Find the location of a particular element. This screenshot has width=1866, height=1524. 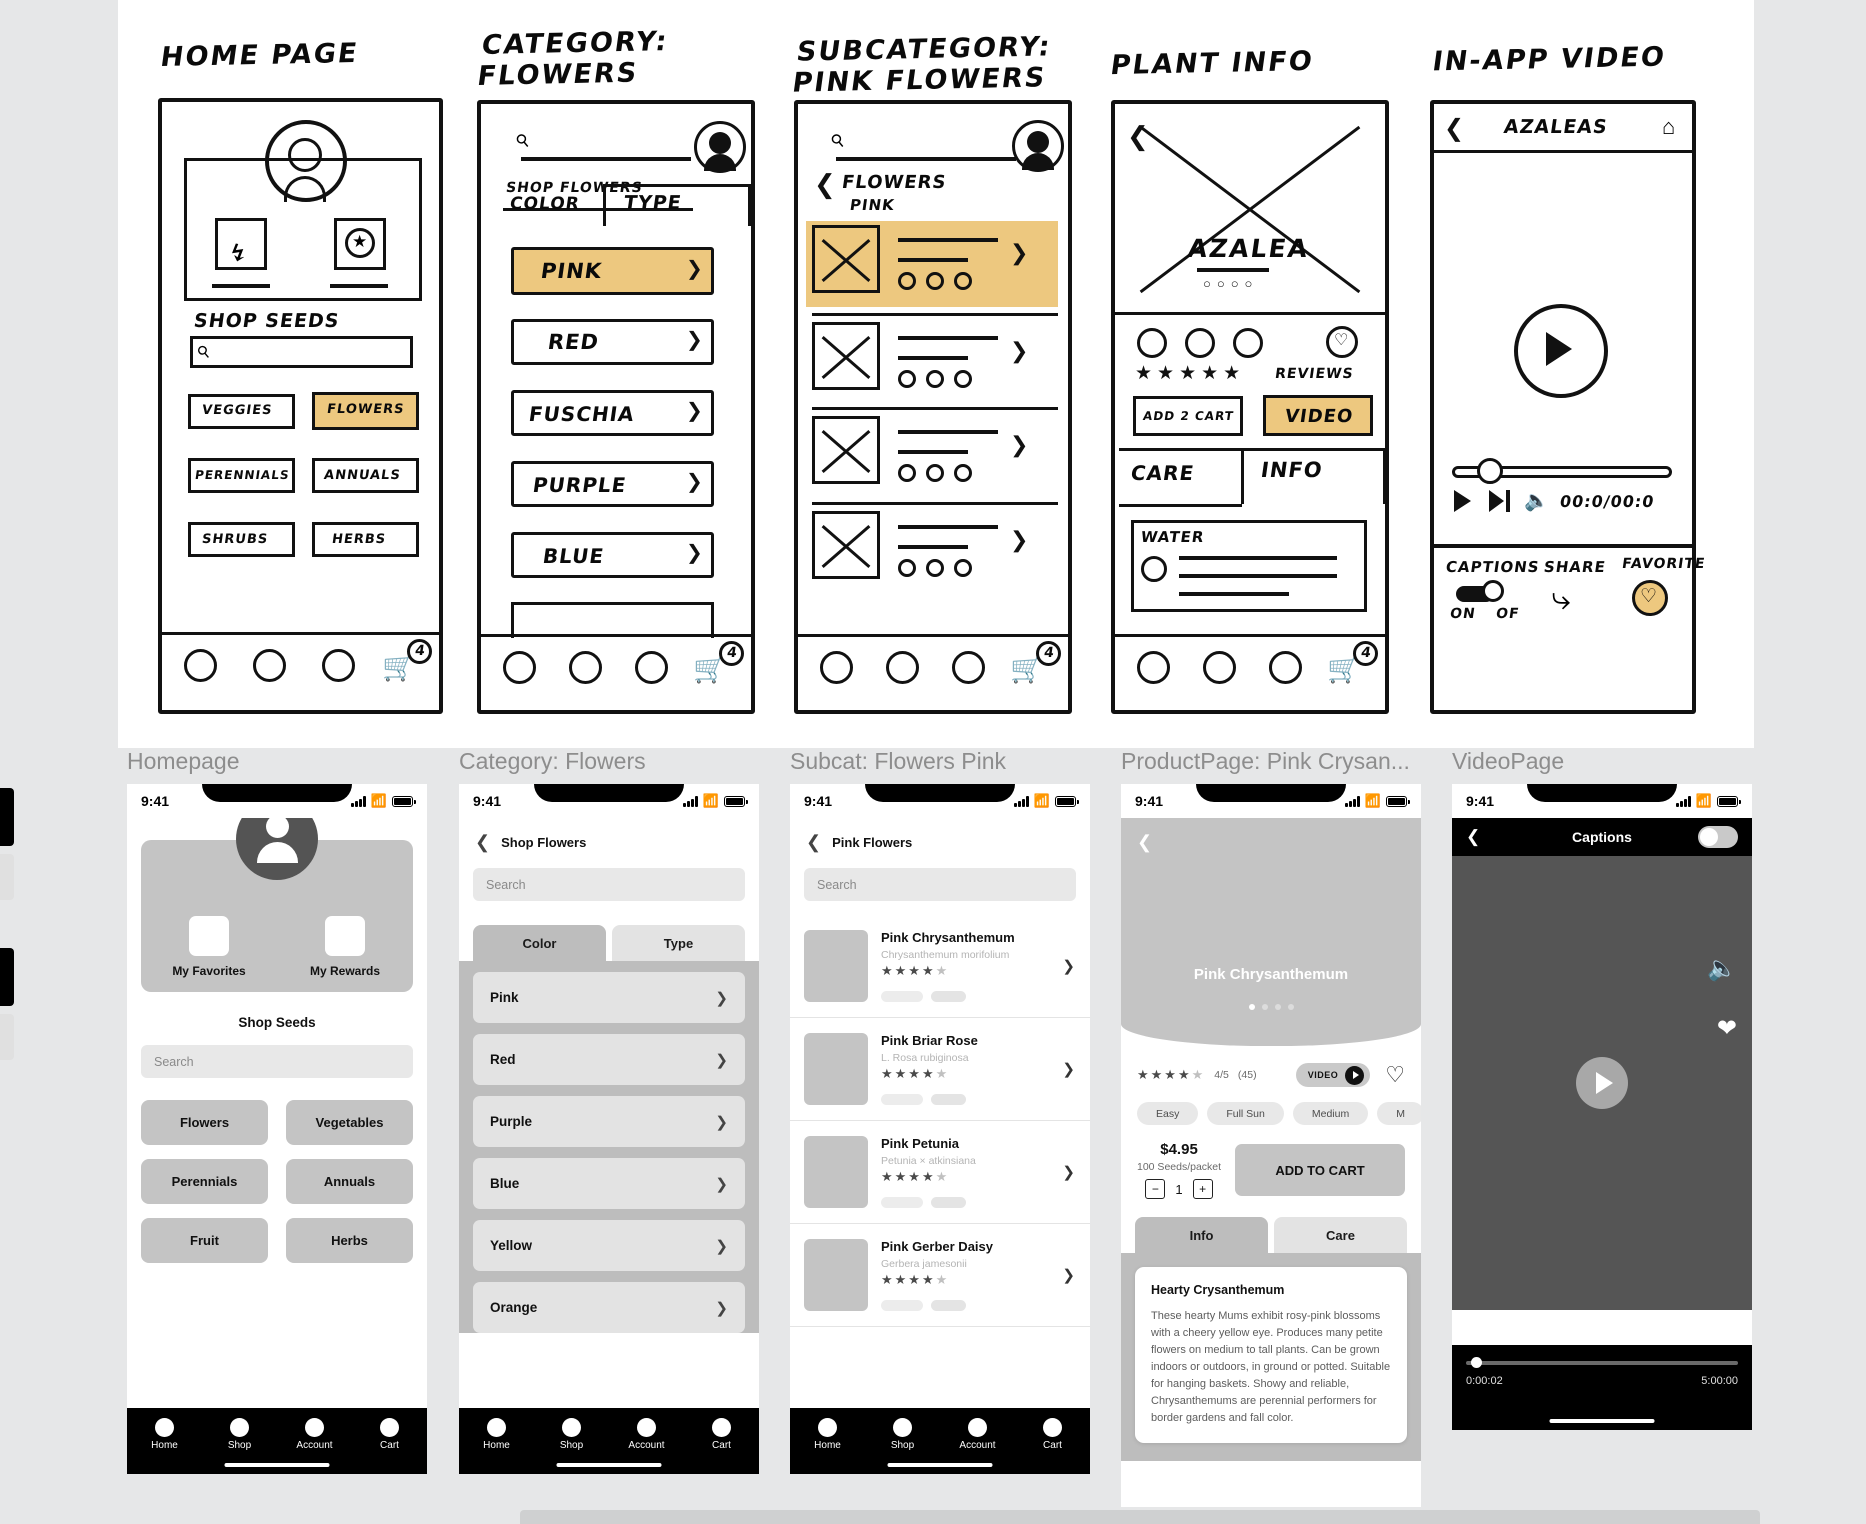

scrubber-knob is located at coordinates (1477, 1362).